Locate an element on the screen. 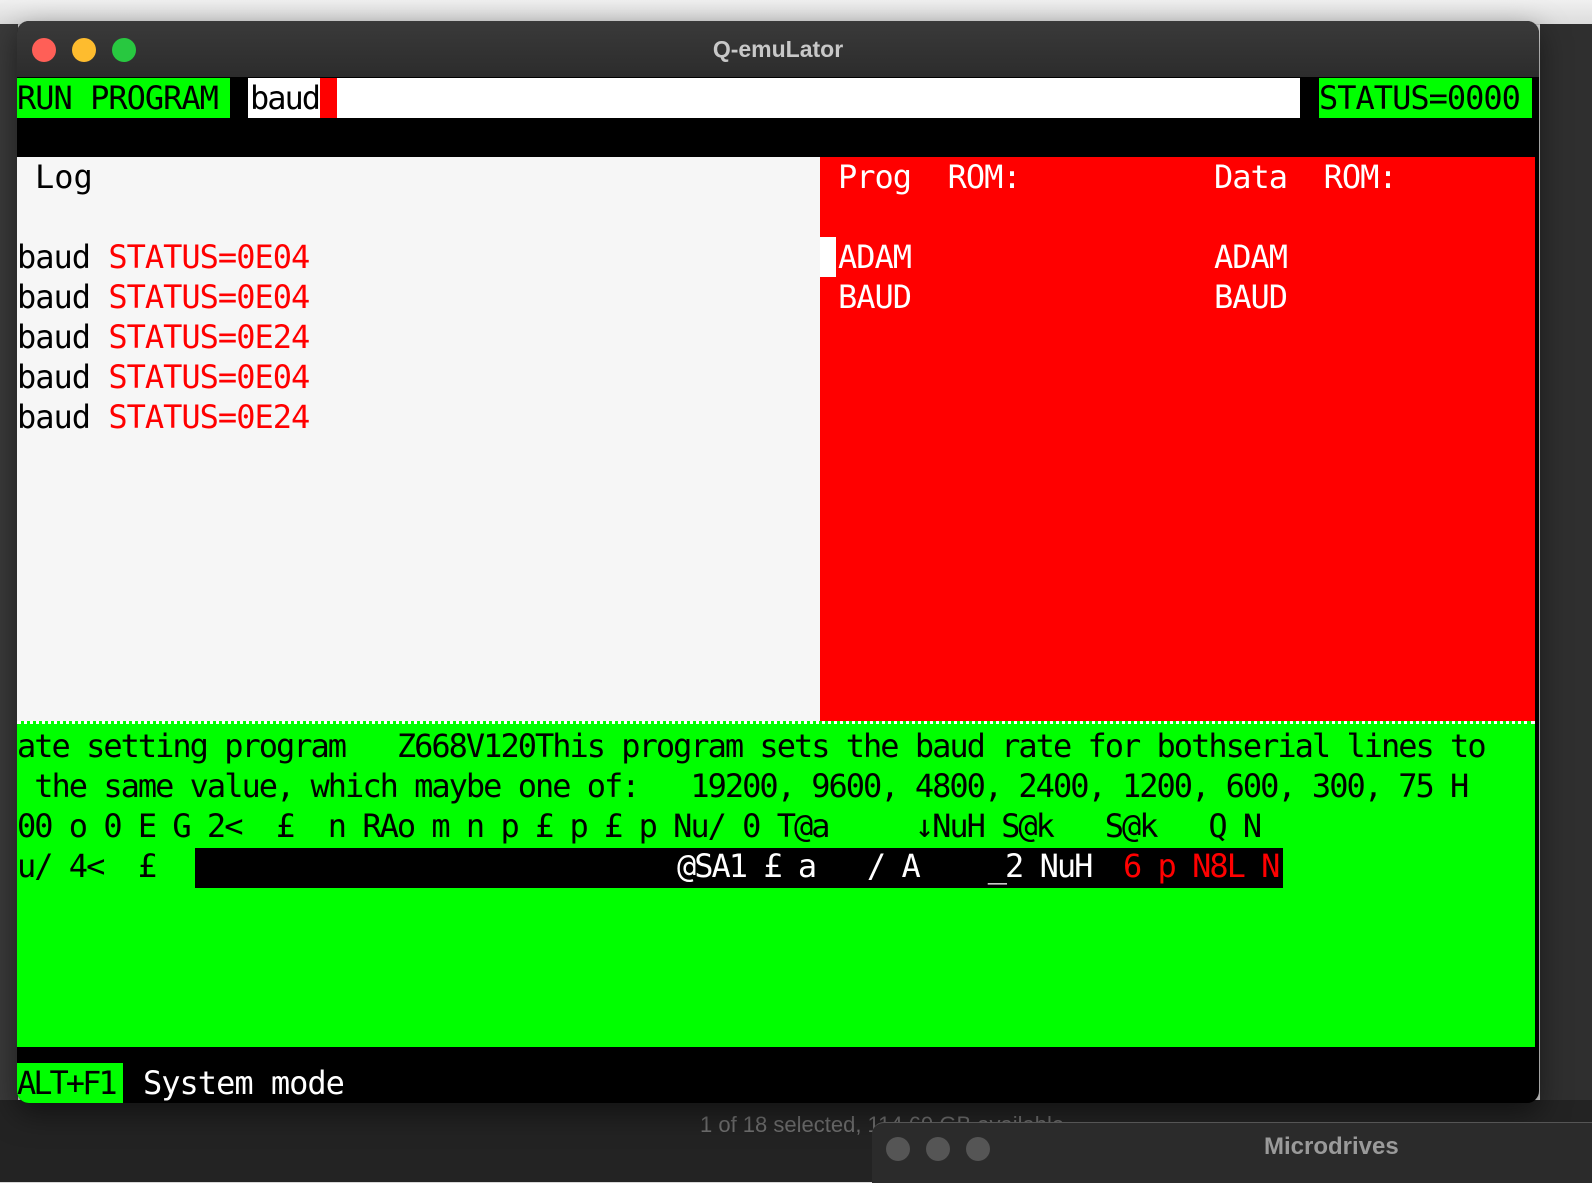 The image size is (1592, 1183). system-mode-label: System mode is located at coordinates (244, 1083).